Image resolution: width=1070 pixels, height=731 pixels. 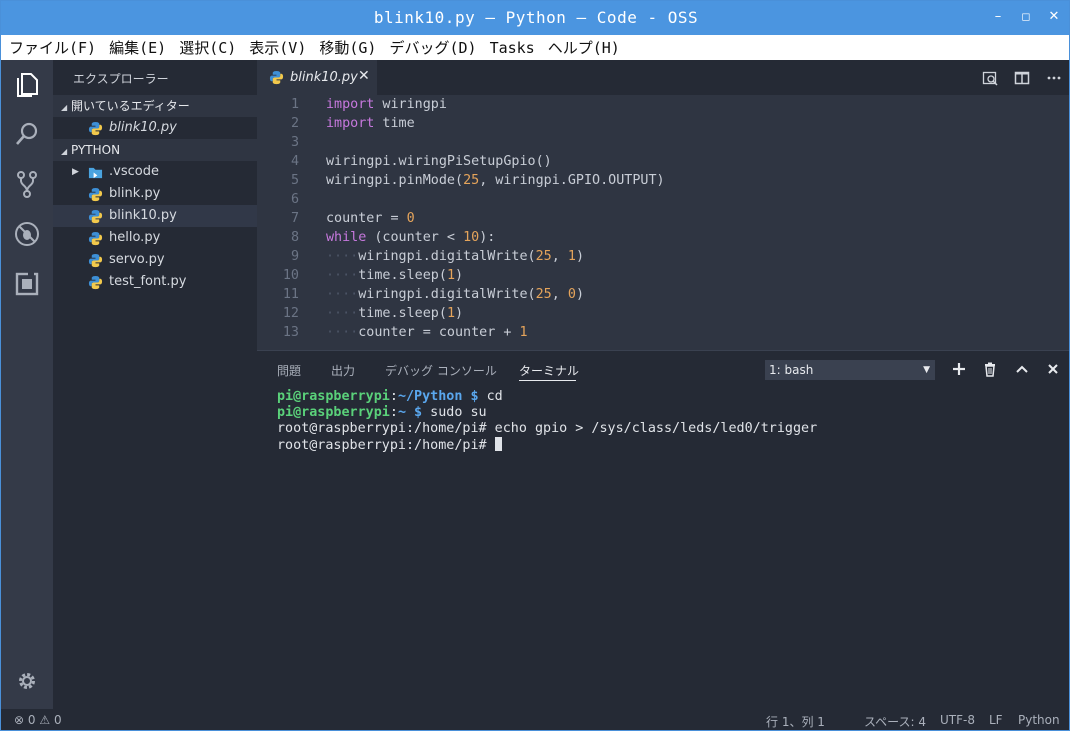 What do you see at coordinates (990, 369) in the screenshot?
I see `trash-icon` at bounding box center [990, 369].